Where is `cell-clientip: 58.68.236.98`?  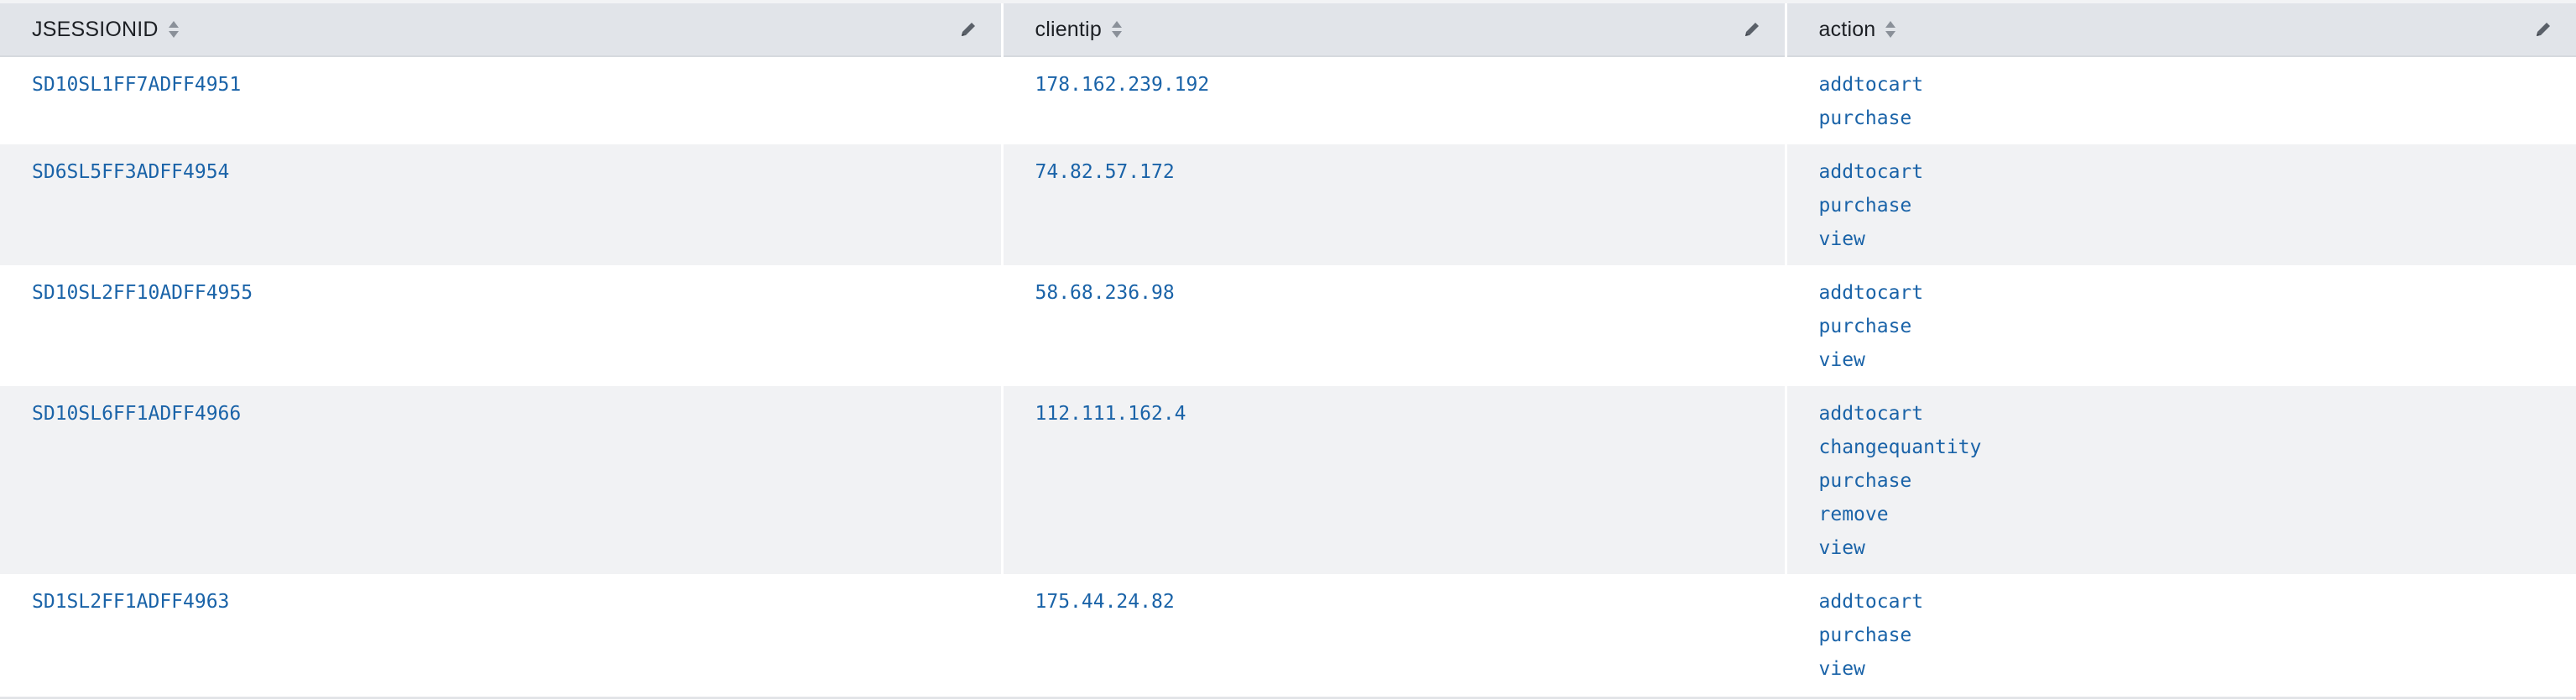 cell-clientip: 58.68.236.98 is located at coordinates (1393, 325).